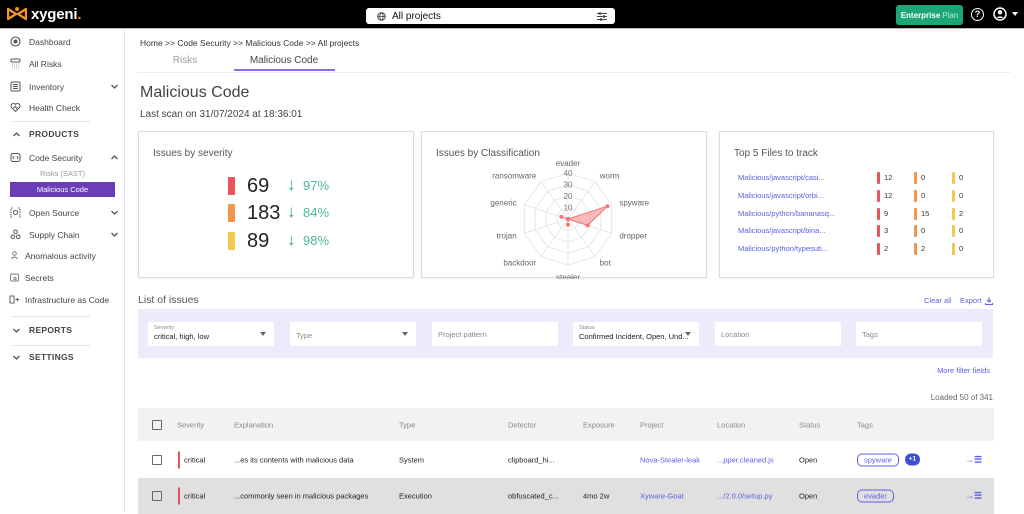  What do you see at coordinates (39, 278) in the screenshot?
I see `sidebar-item-label: Secrets` at bounding box center [39, 278].